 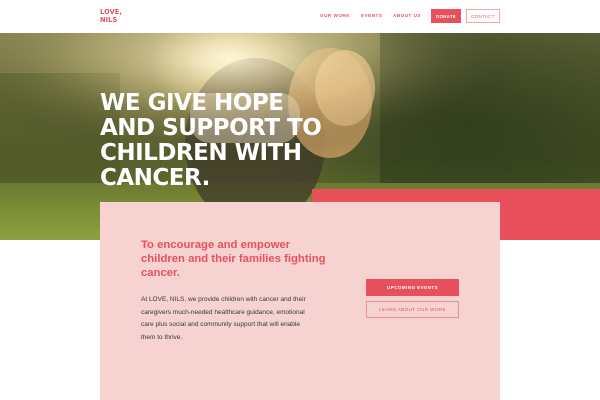 I want to click on hero-headline-line: CHILDREN WITH, so click(x=201, y=153).